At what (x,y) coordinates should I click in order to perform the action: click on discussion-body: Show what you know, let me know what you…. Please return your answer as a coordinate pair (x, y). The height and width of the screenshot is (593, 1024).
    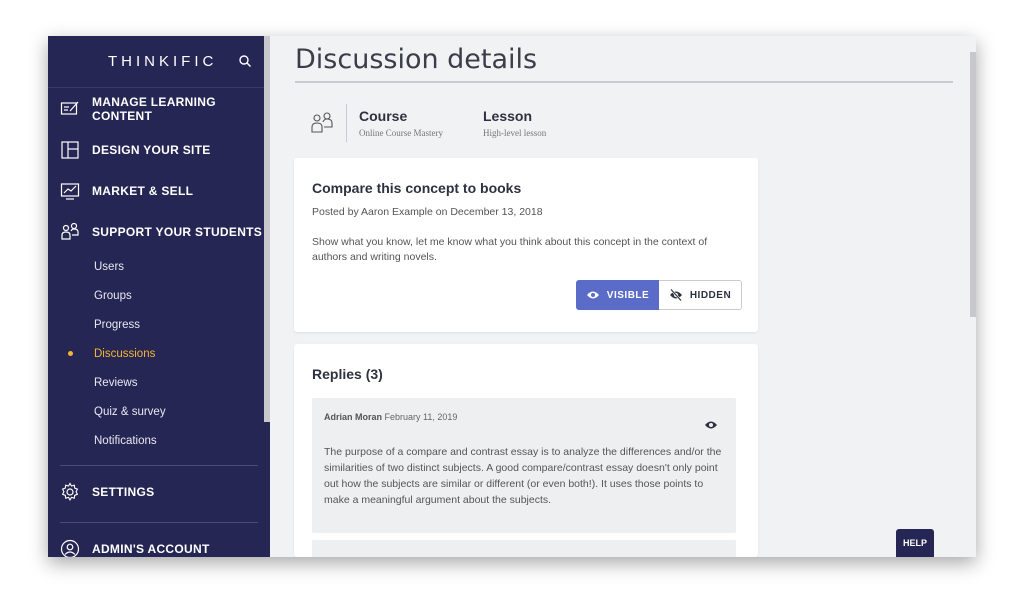
    Looking at the image, I should click on (510, 249).